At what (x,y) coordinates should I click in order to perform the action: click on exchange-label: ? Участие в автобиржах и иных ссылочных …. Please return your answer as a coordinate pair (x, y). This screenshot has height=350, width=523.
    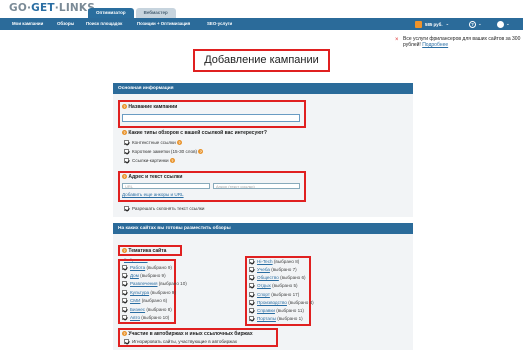
    Looking at the image, I should click on (187, 334).